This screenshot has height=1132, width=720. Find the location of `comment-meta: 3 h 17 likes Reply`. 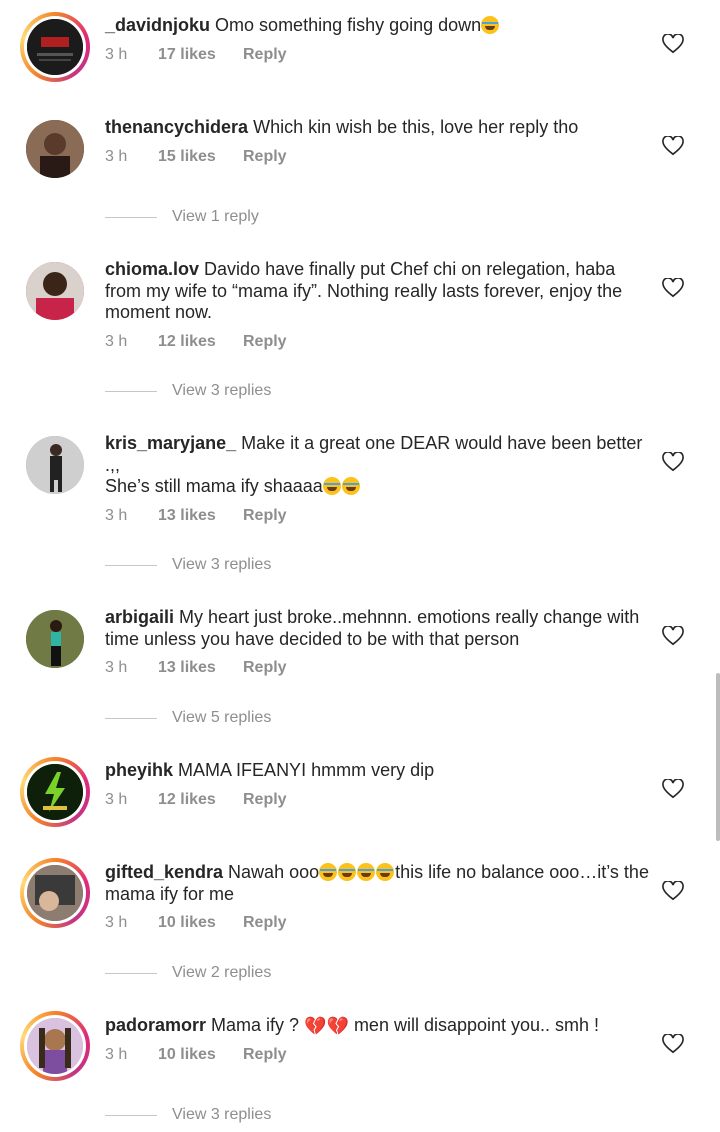

comment-meta: 3 h 17 likes Reply is located at coordinates (196, 55).